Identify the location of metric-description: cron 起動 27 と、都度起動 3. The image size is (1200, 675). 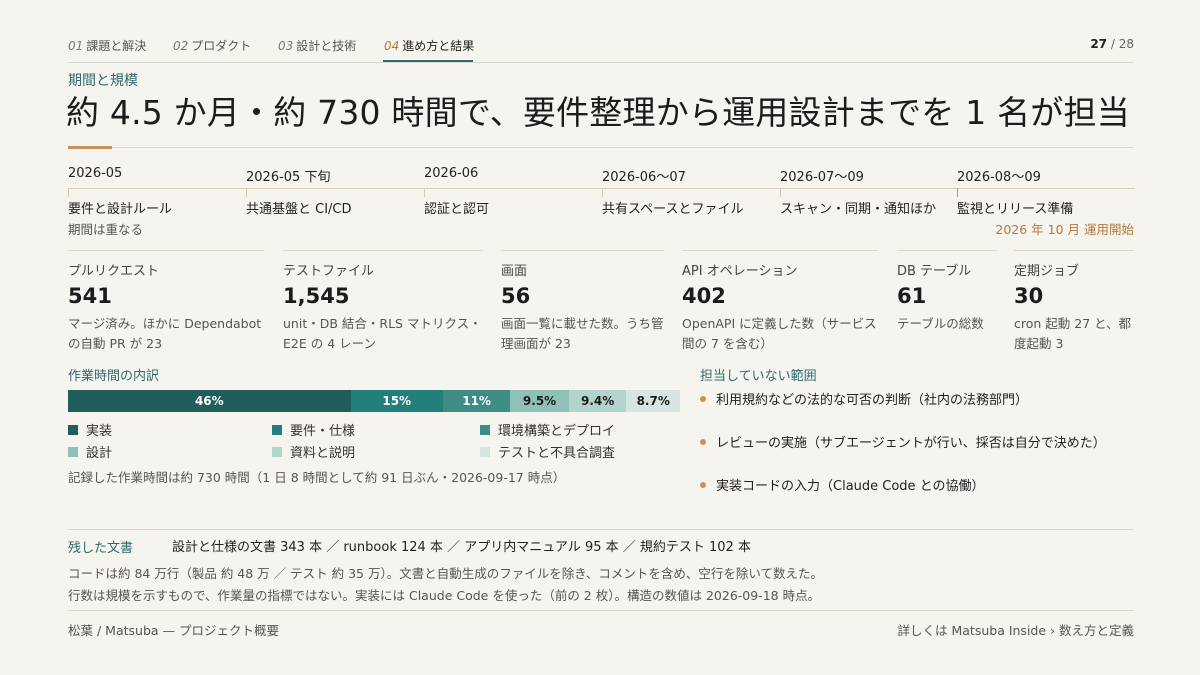
(1073, 333).